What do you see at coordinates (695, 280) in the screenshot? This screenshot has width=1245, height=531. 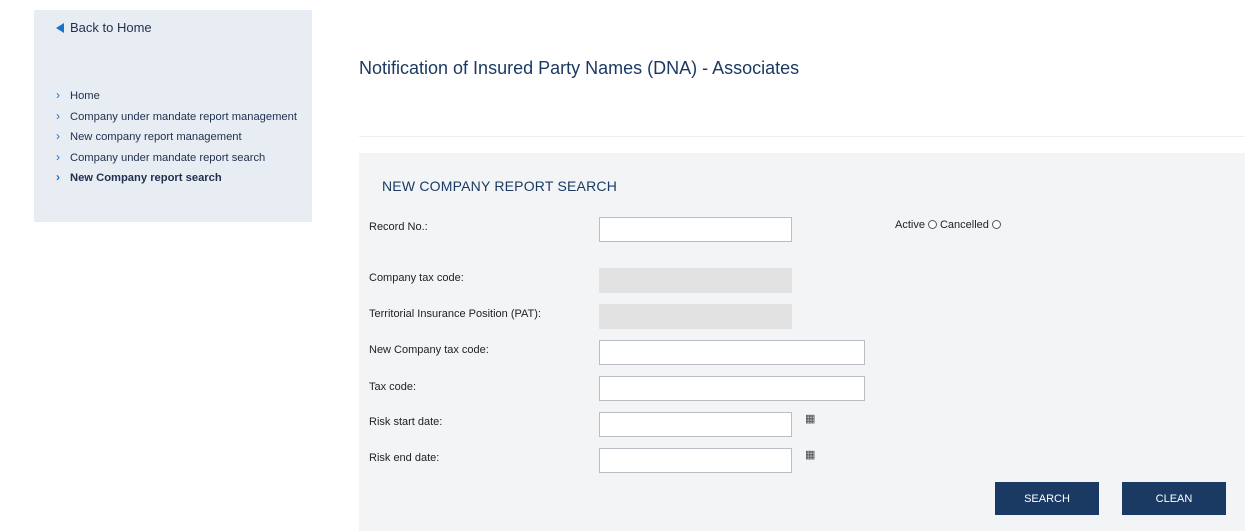 I see `company-tax-code-input` at bounding box center [695, 280].